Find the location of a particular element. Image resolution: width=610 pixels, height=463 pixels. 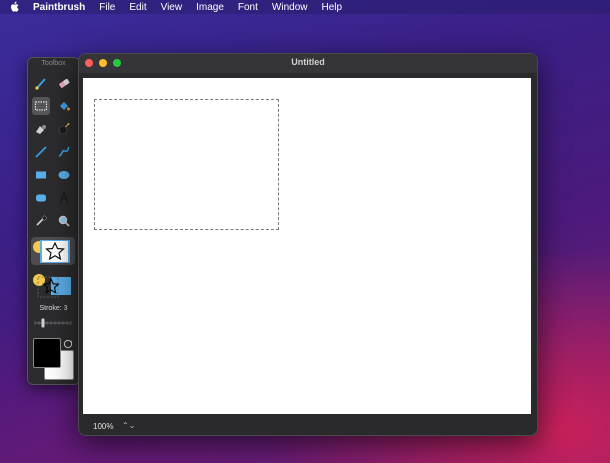

tool-eyedropper is located at coordinates (41, 221).